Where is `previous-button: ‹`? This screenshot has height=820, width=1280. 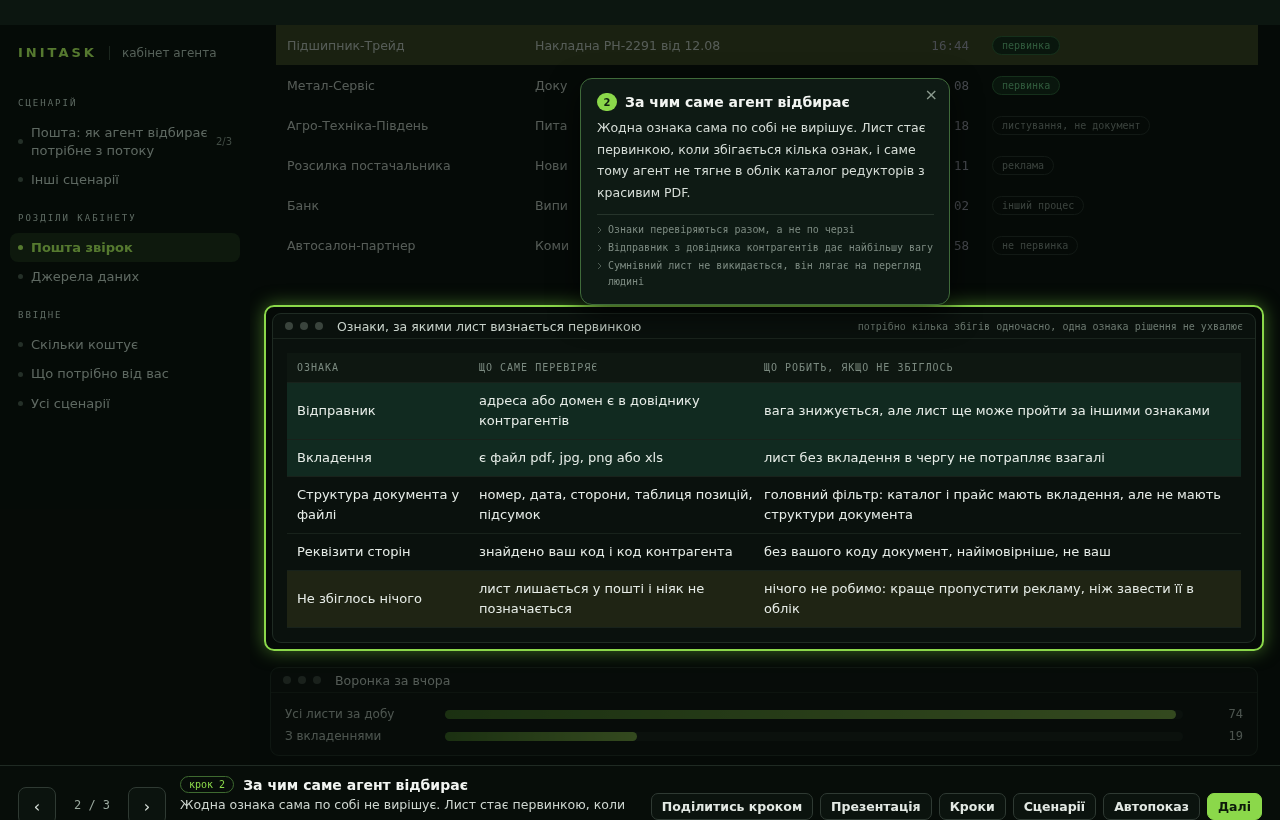 previous-button: ‹ is located at coordinates (37, 803).